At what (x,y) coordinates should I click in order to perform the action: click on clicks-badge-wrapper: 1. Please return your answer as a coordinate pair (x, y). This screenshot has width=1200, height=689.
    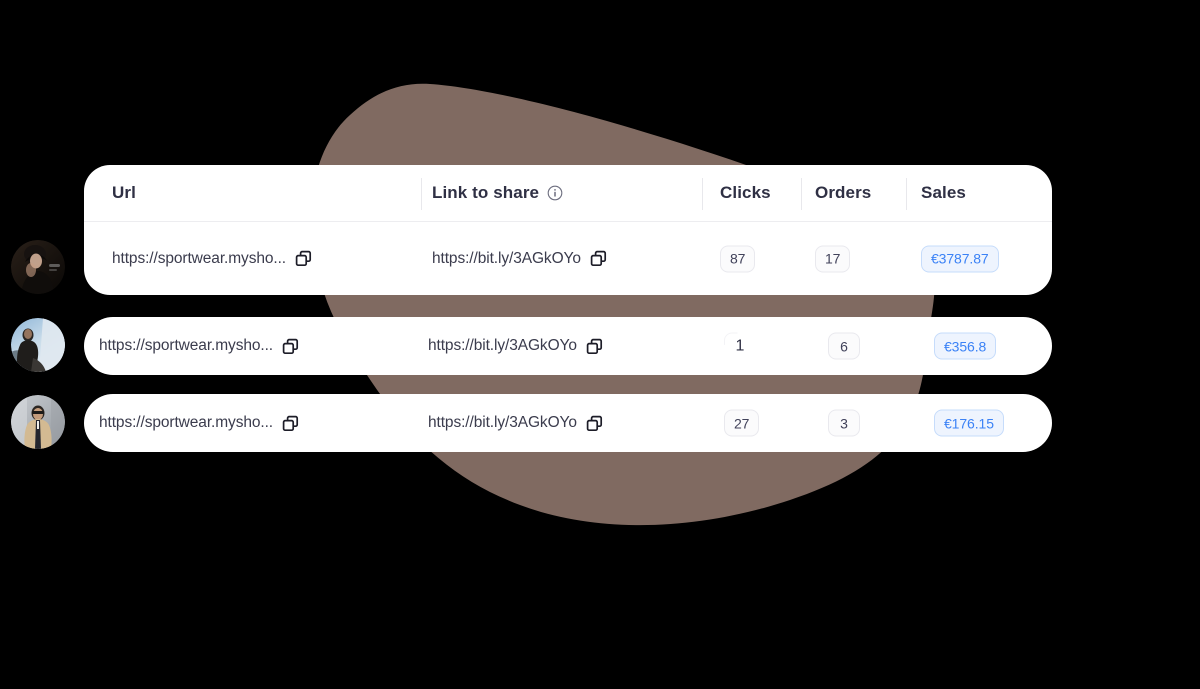
    Looking at the image, I should click on (740, 346).